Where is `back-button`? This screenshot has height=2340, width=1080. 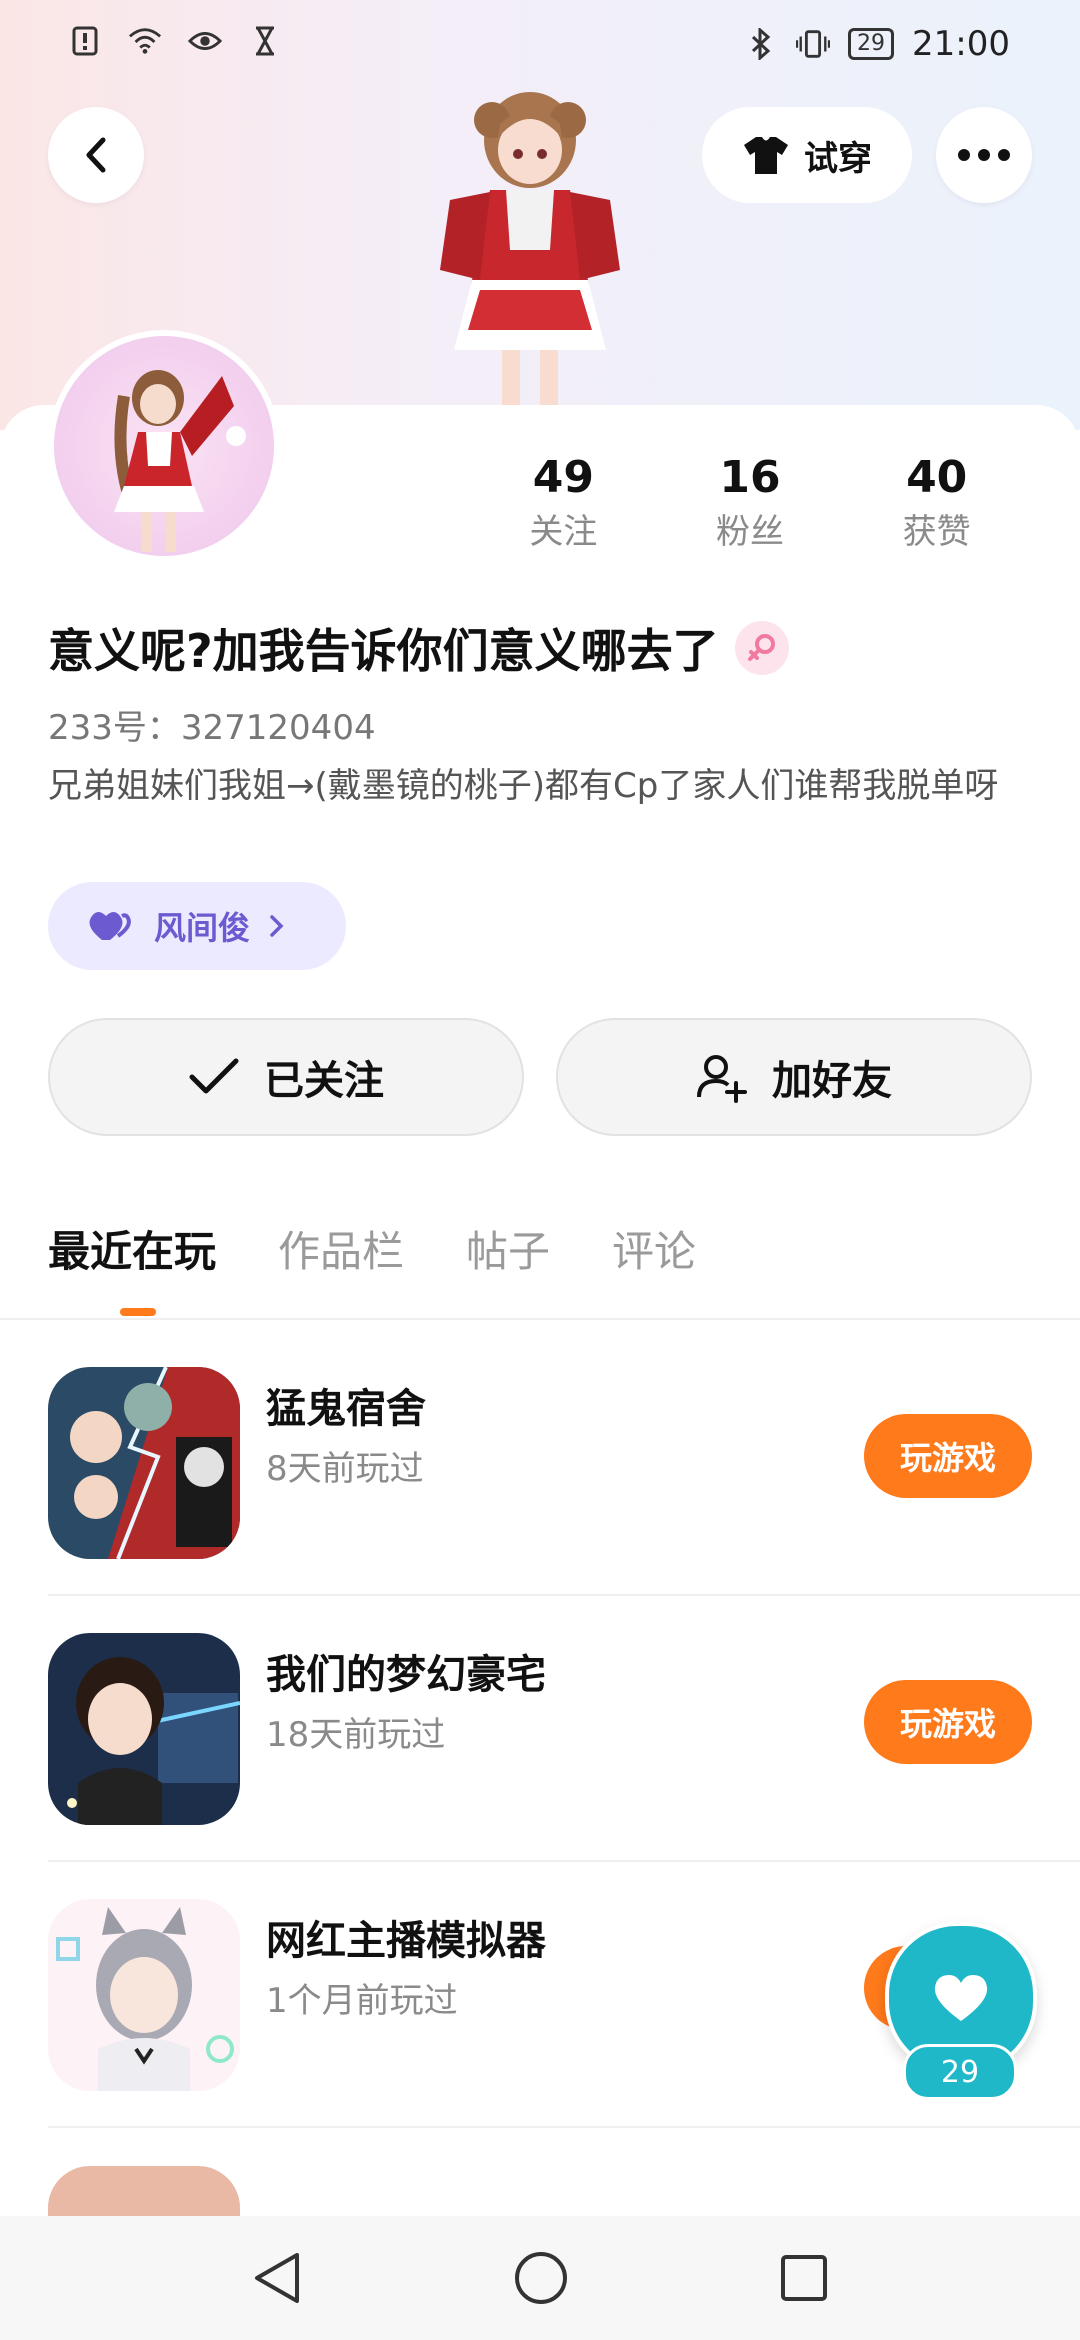
back-button is located at coordinates (96, 155).